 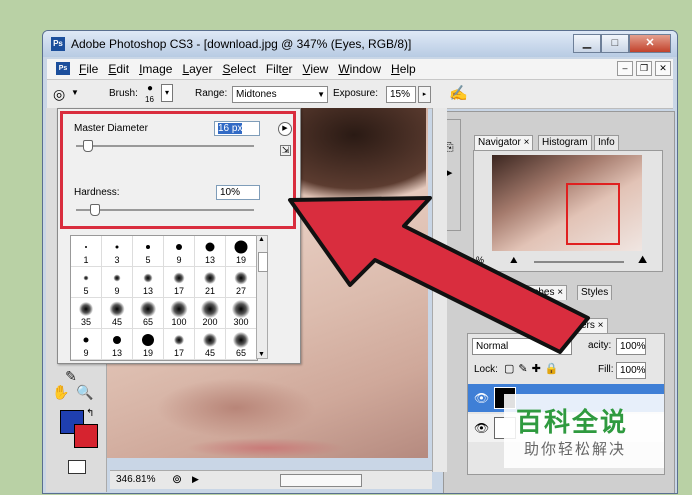 I want to click on brush-size-value: 16, so click(x=149, y=99).